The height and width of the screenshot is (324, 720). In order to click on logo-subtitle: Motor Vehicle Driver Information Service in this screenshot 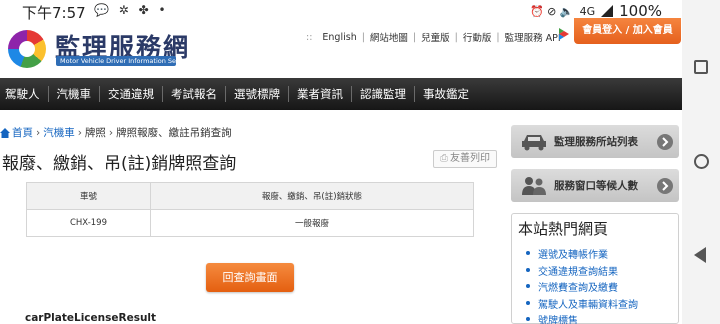, I will do `click(116, 61)`.